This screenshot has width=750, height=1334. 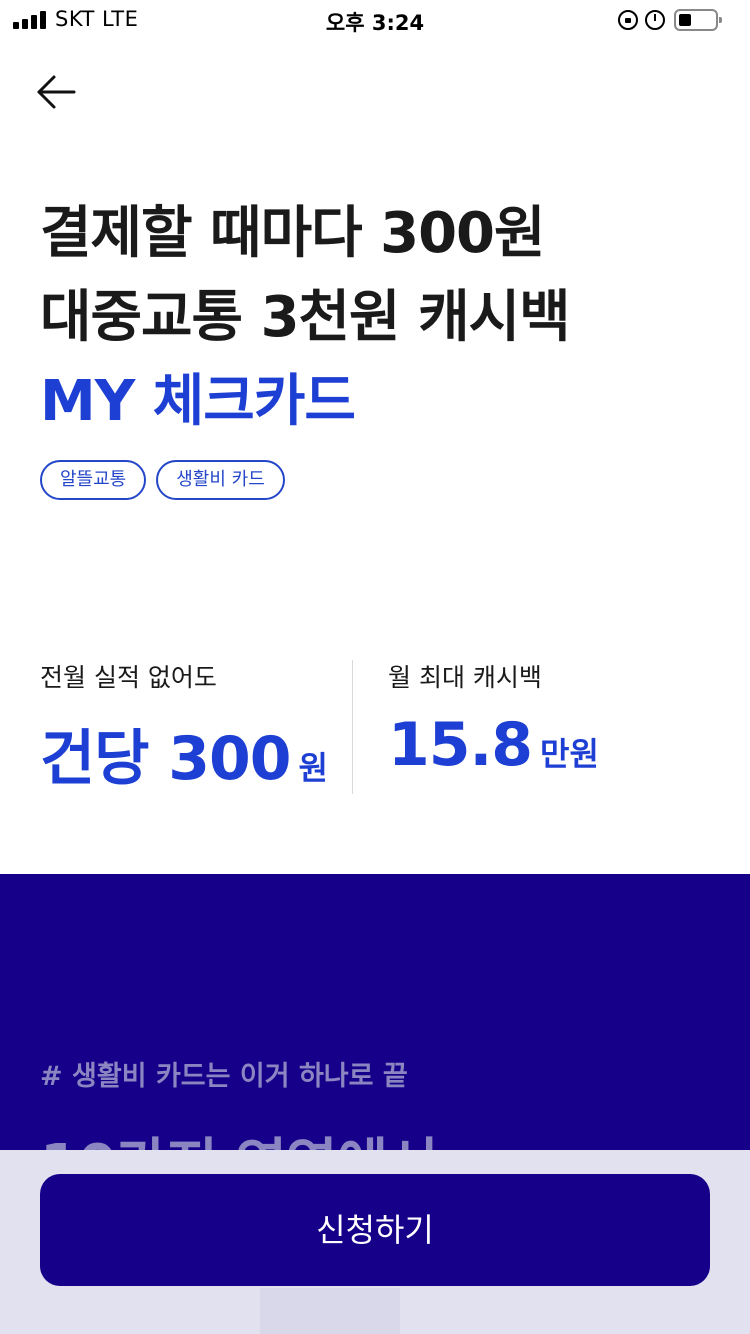 I want to click on benefit-stats: 전월 실적 없어도 건당 300 원 월 최대 캐시백 15.8 만원, so click(x=375, y=727).